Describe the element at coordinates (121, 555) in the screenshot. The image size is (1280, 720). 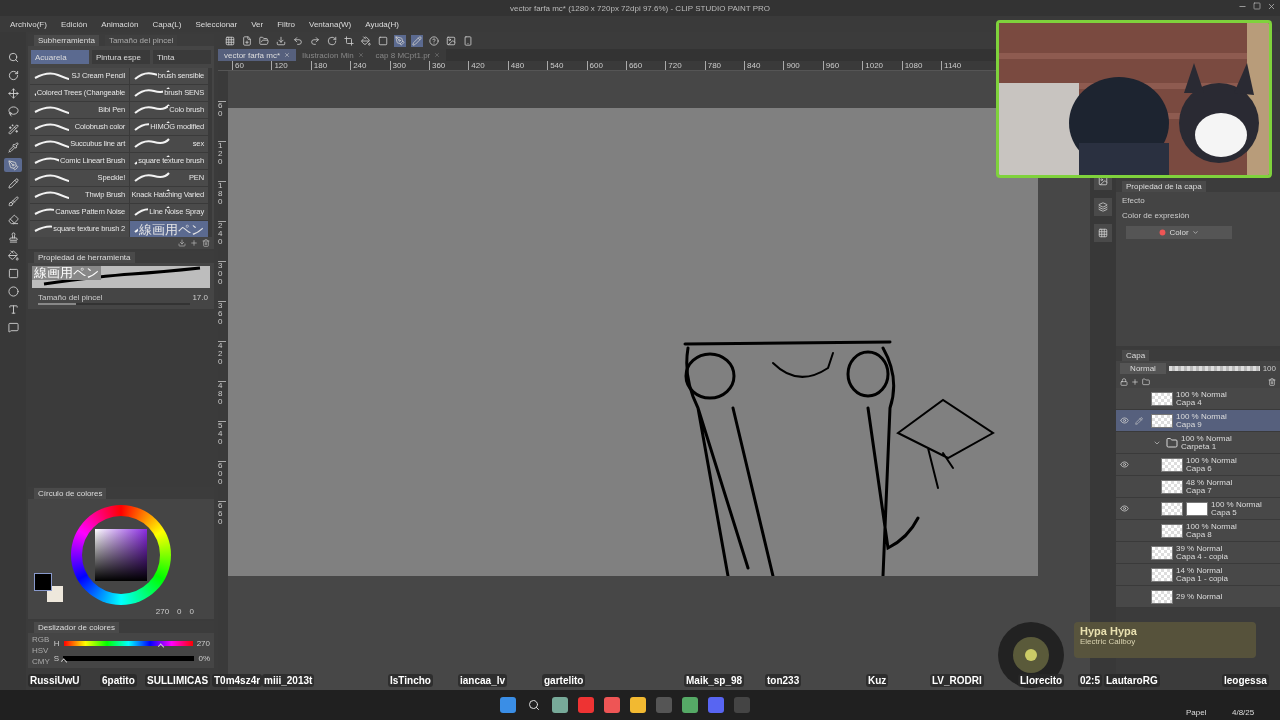
I see `saturation-square` at that location.